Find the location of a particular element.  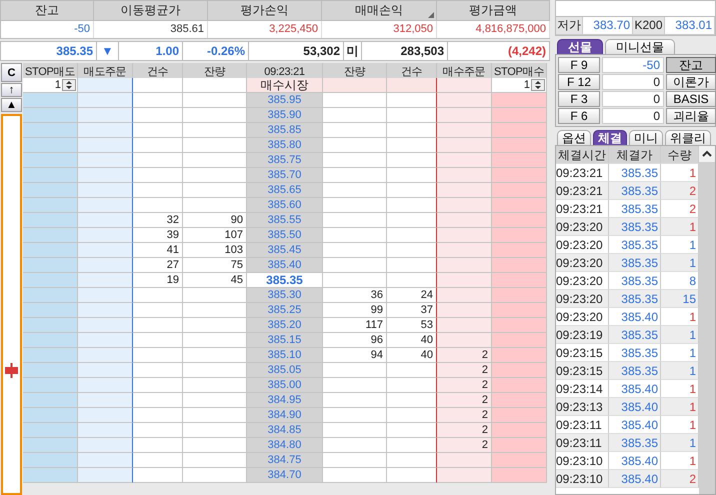

side-button: ▲ is located at coordinates (11, 105).